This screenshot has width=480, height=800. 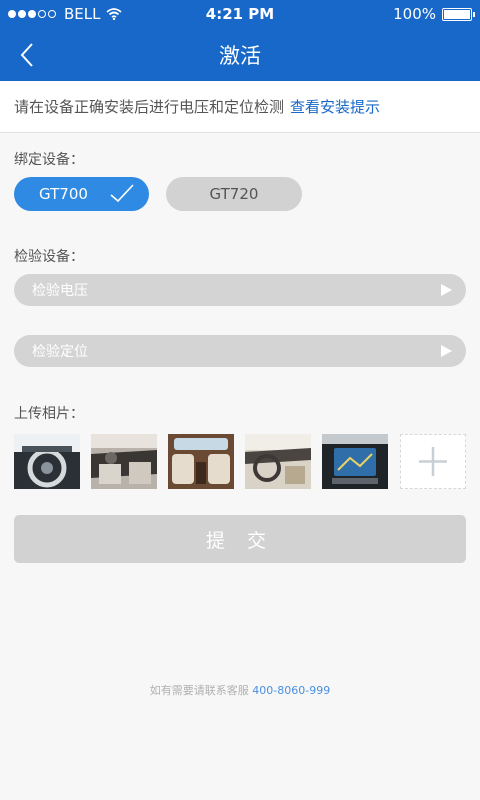 I want to click on rear-seats-photo, so click(x=201, y=461).